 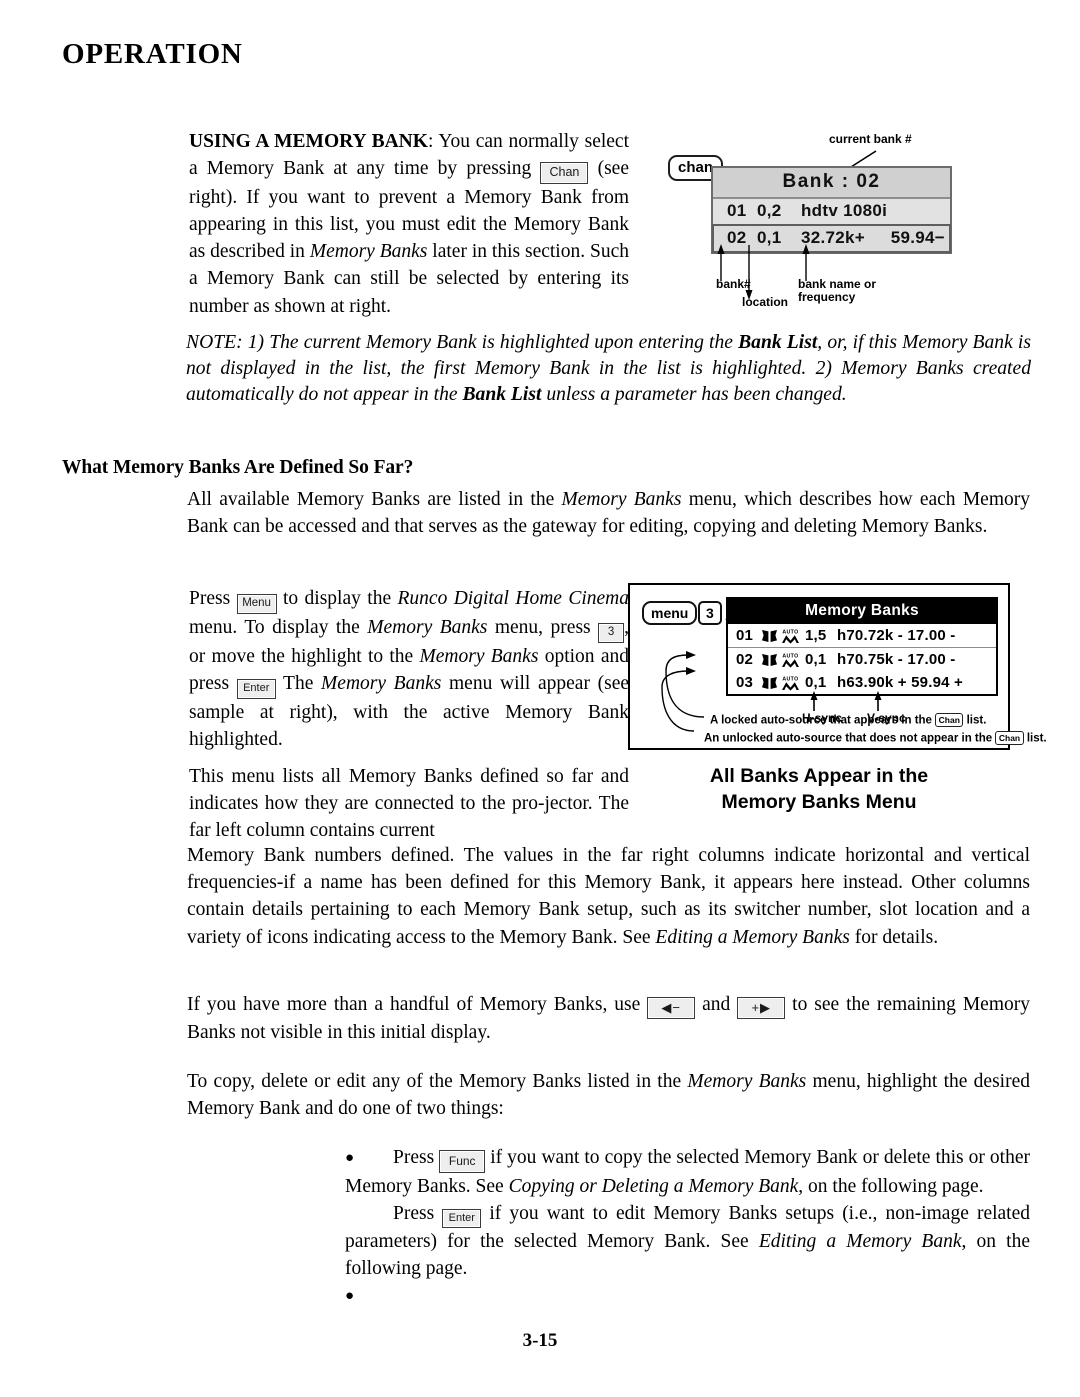 I want to click on memory-bank-frequency: h63.90k + 59.94 +, so click(x=900, y=682).